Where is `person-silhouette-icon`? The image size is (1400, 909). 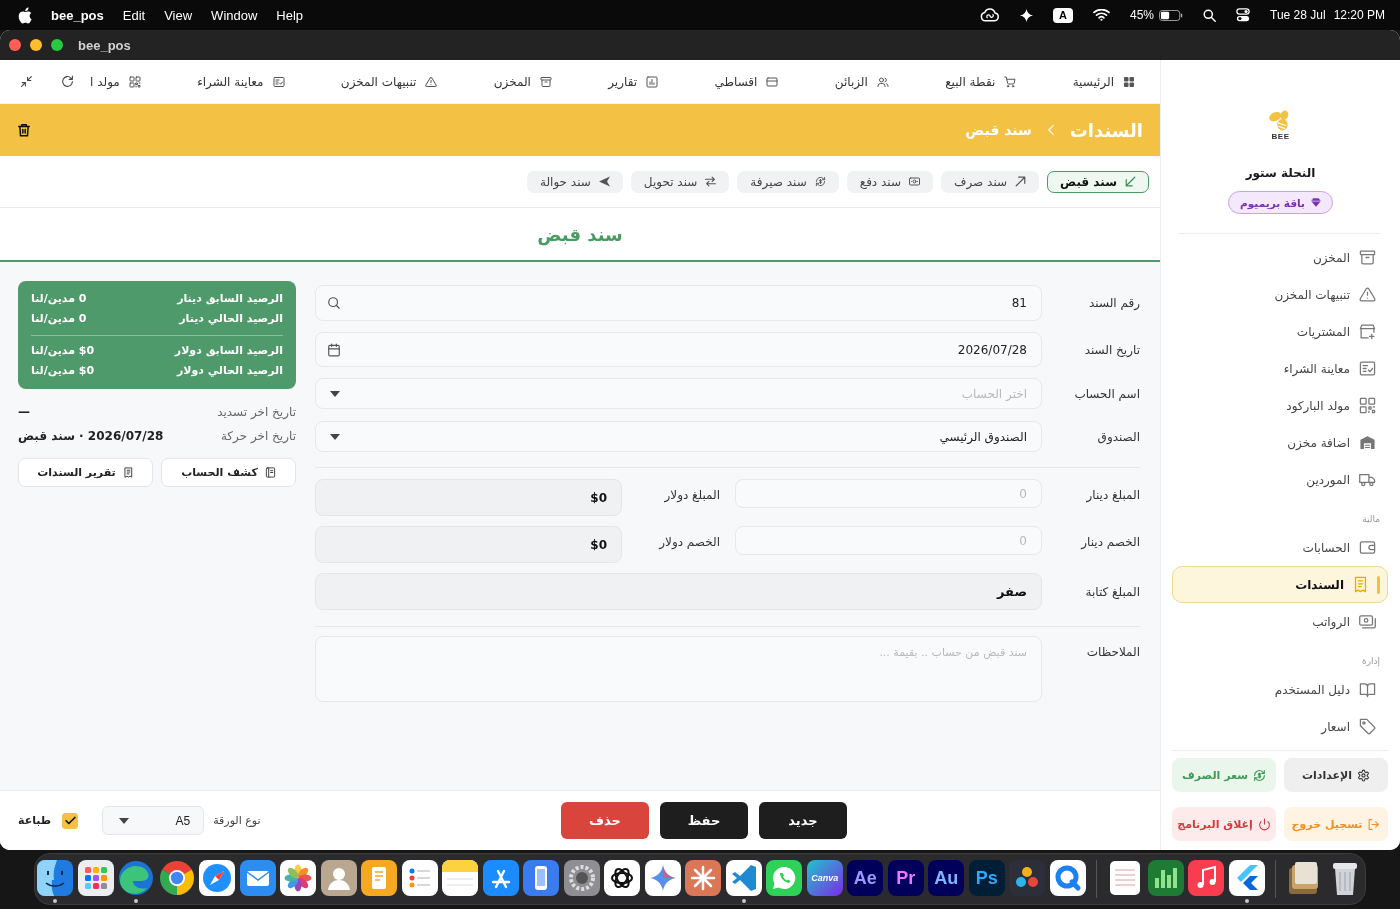 person-silhouette-icon is located at coordinates (338, 878).